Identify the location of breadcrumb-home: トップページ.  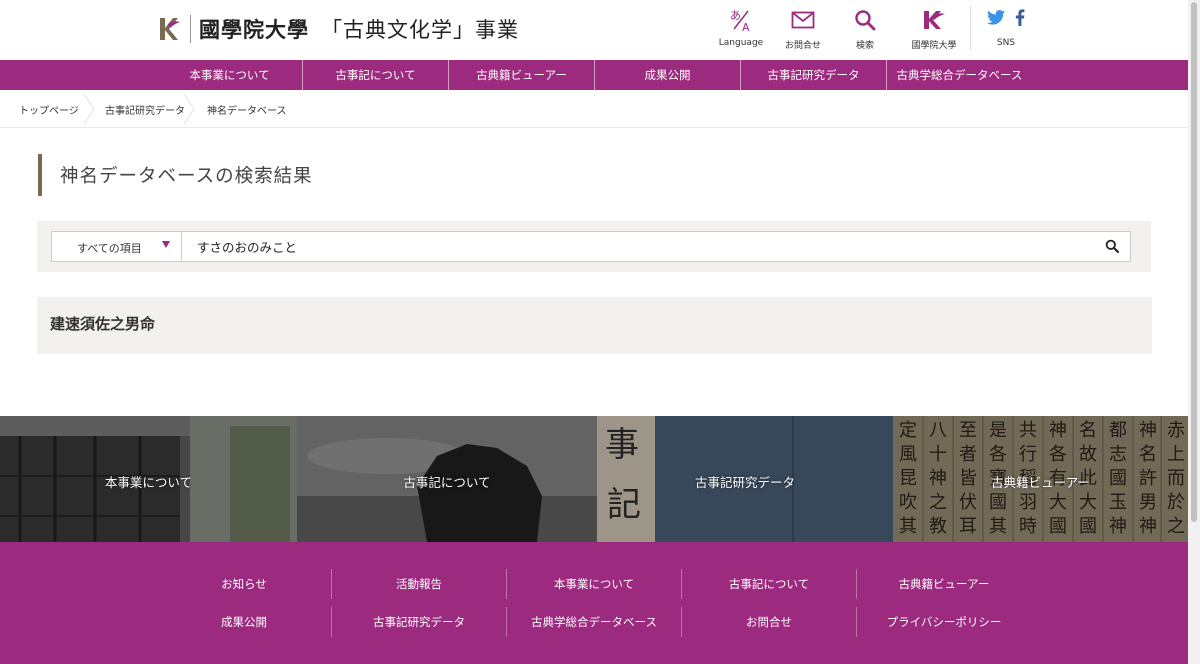
(49, 109).